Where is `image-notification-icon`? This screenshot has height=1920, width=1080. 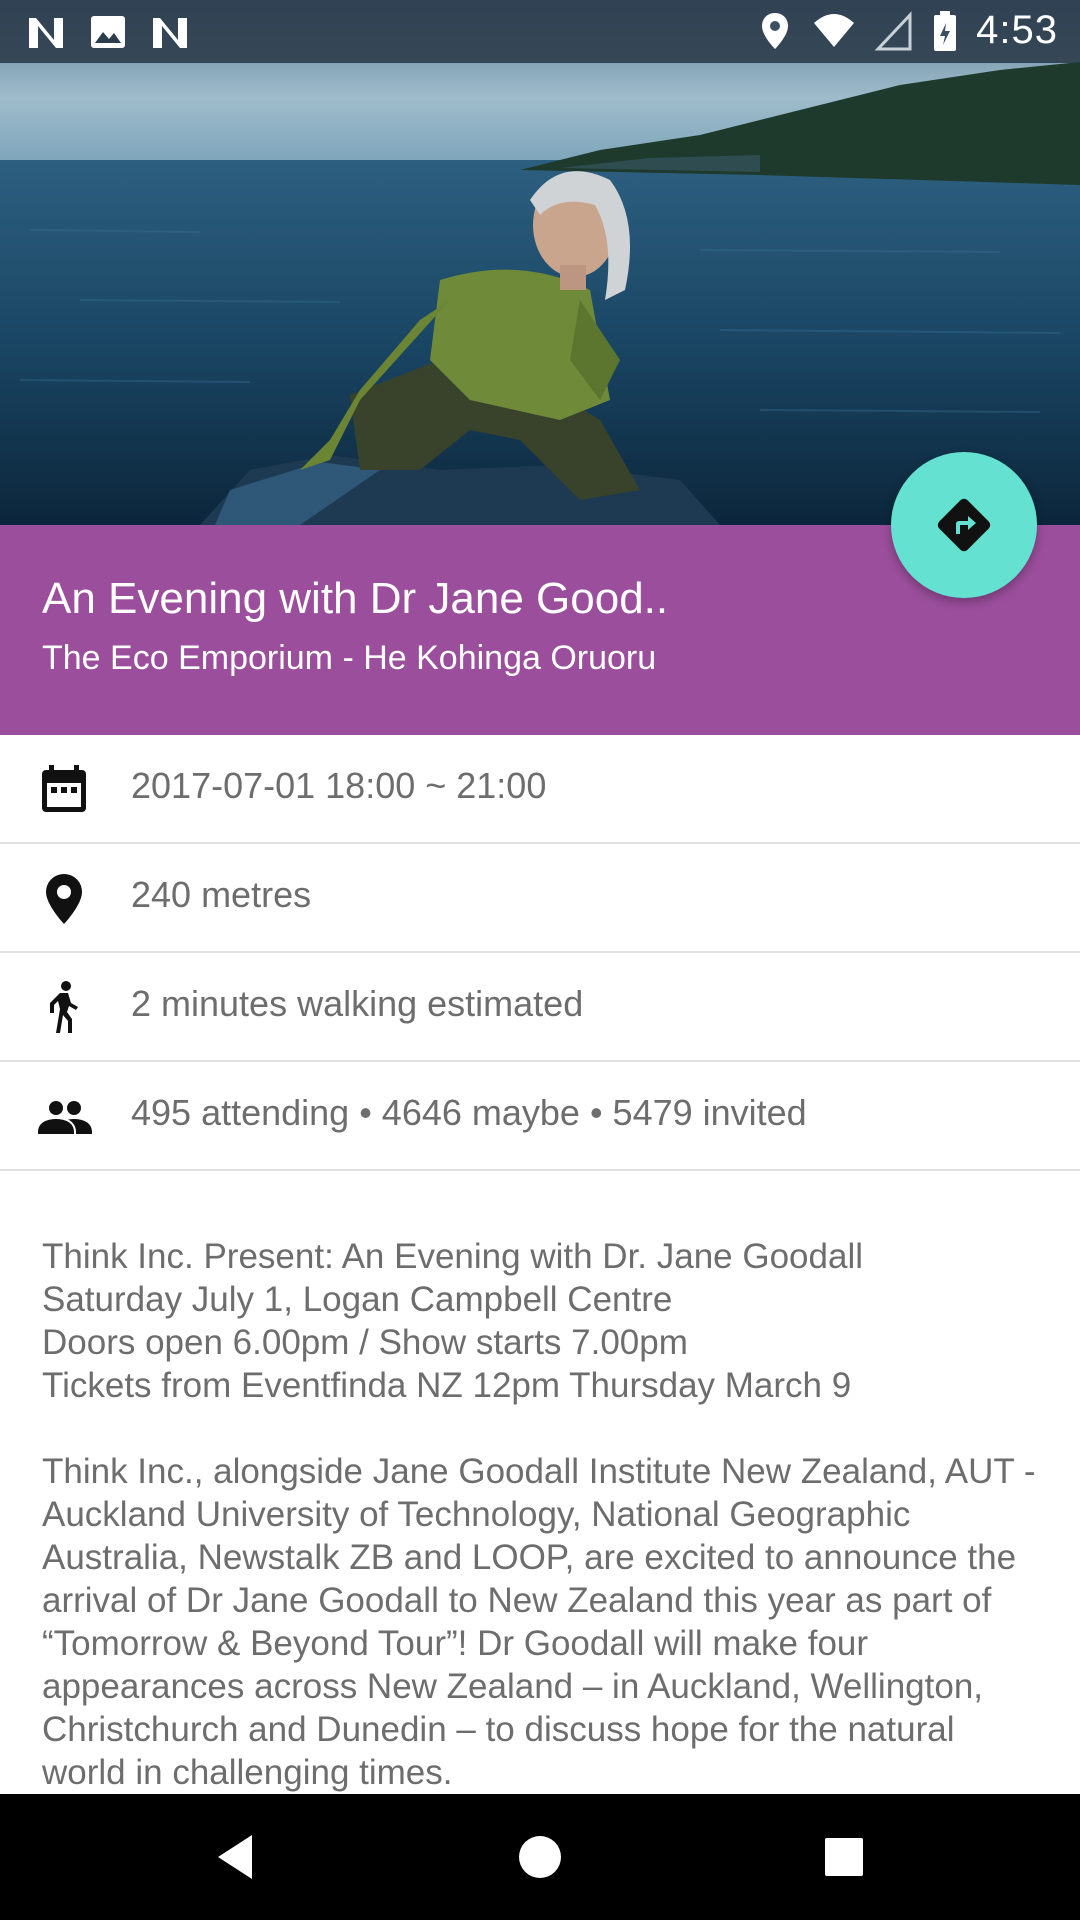
image-notification-icon is located at coordinates (108, 32).